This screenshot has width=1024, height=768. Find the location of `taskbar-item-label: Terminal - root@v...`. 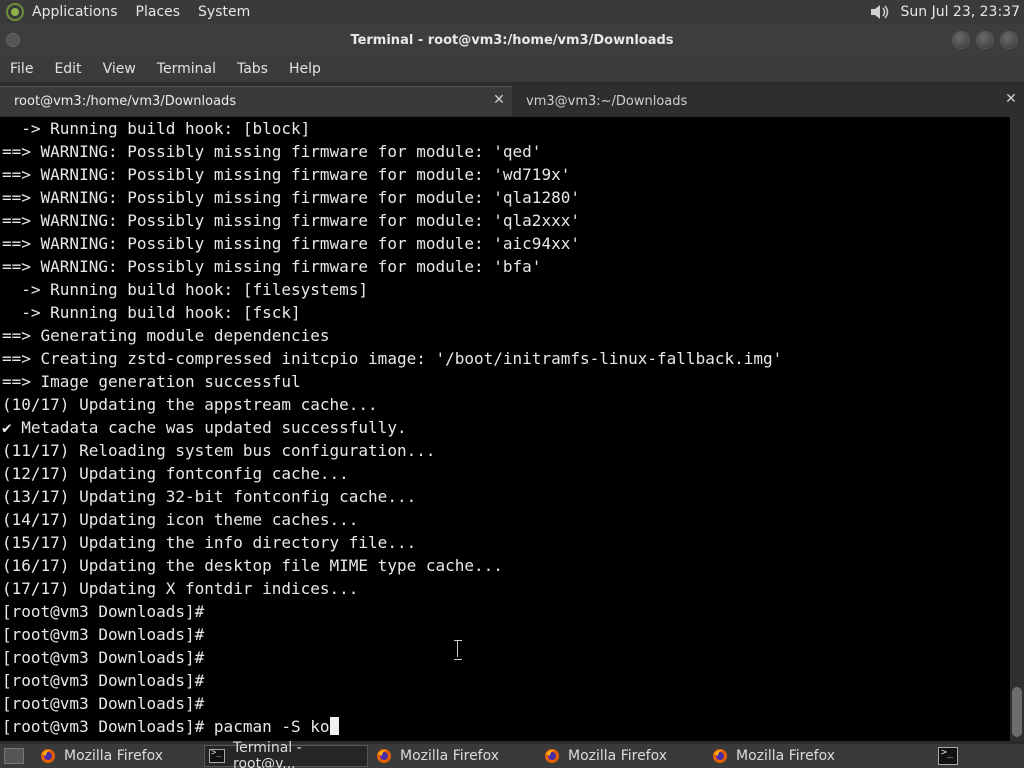

taskbar-item-label: Terminal - root@v... is located at coordinates (267, 754).